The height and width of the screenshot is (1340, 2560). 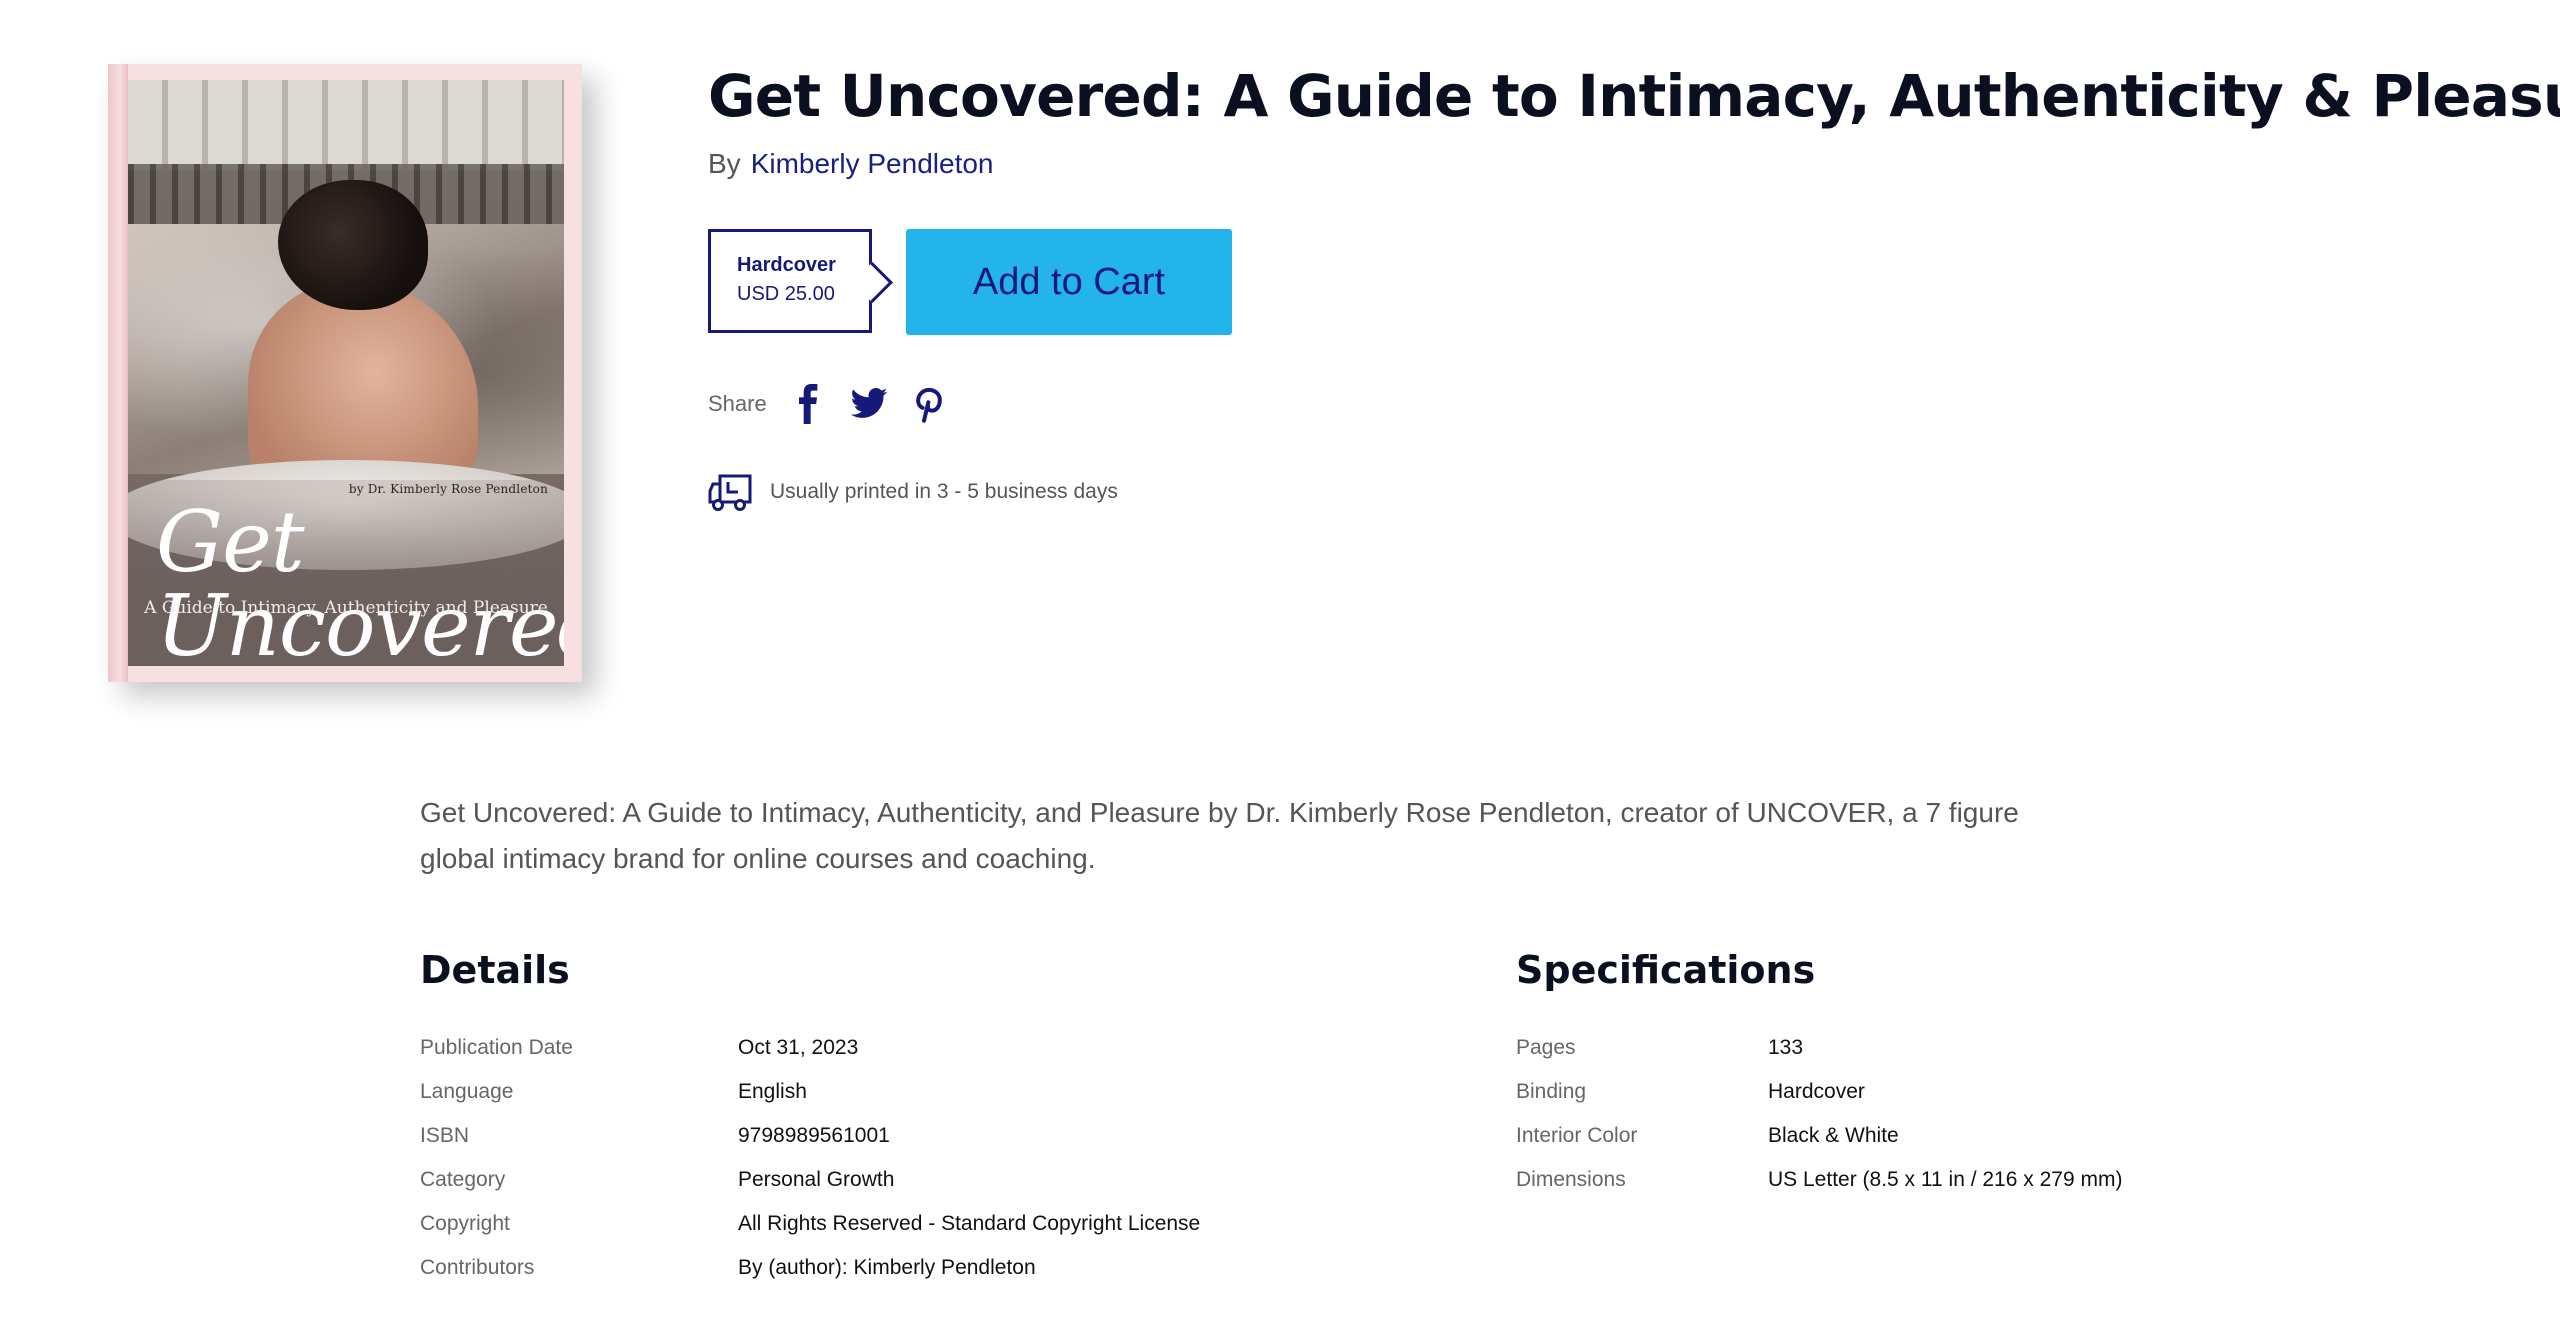 What do you see at coordinates (1833, 1135) in the screenshot?
I see `spec-value: Black & White` at bounding box center [1833, 1135].